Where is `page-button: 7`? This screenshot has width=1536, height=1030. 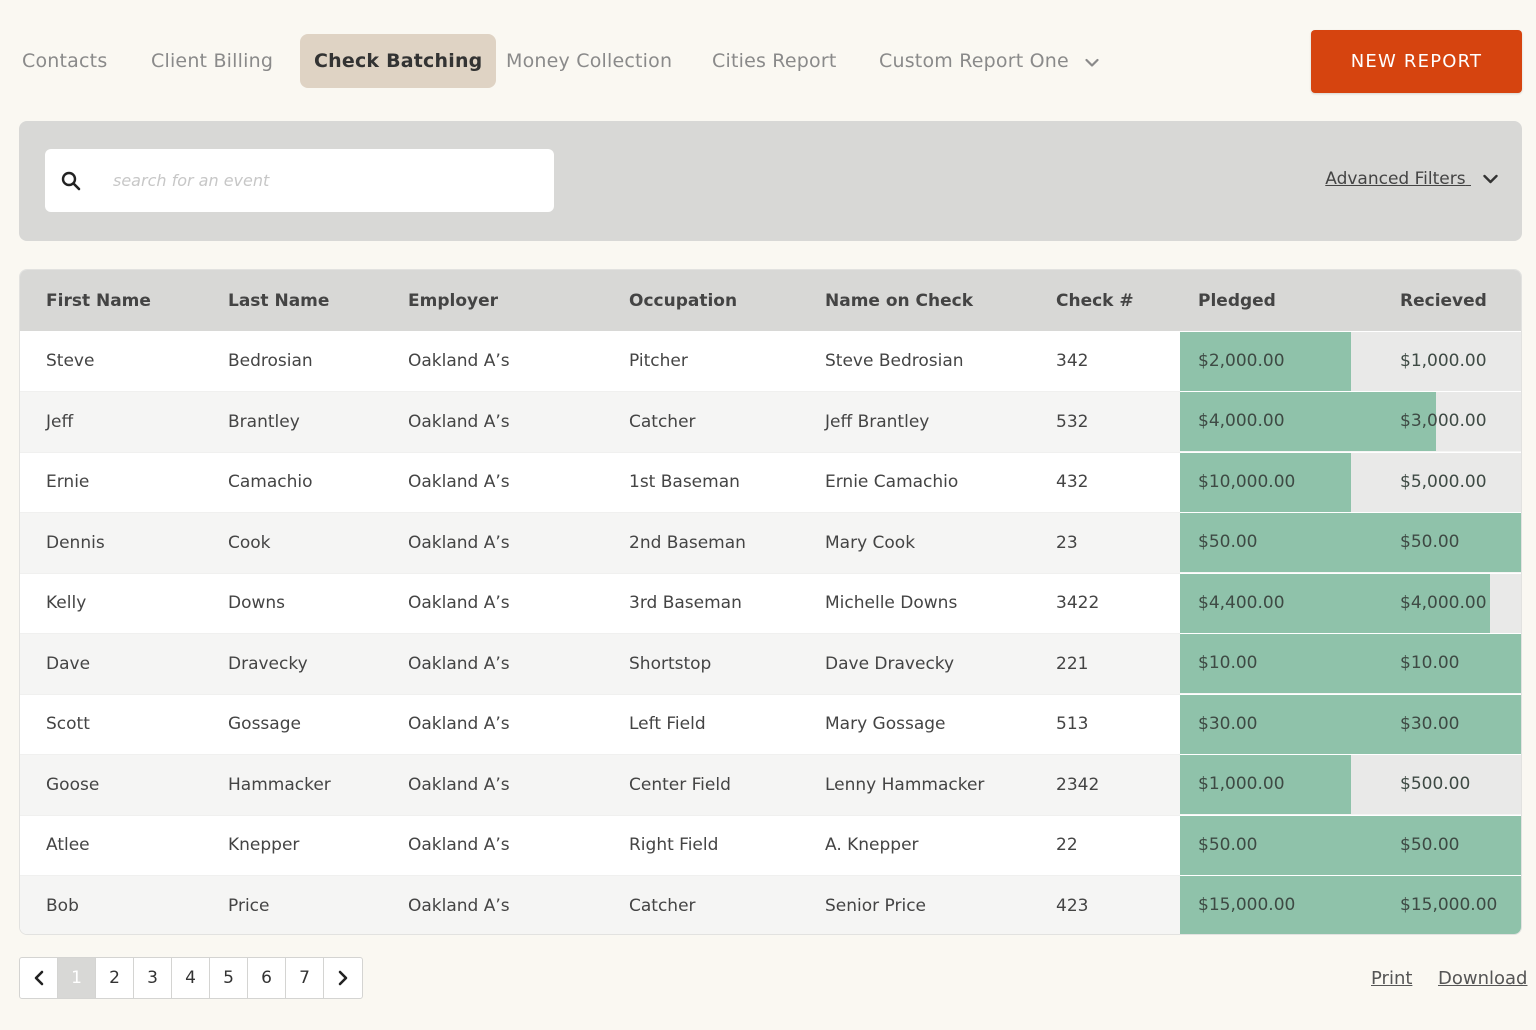 page-button: 7 is located at coordinates (305, 978).